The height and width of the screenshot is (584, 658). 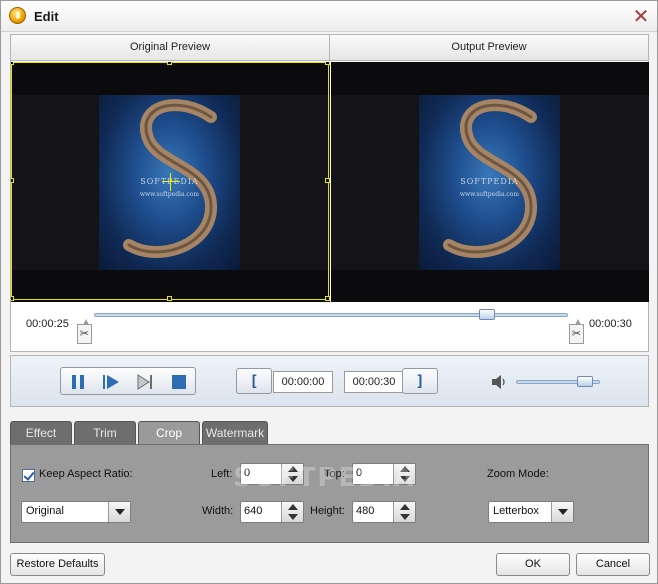 What do you see at coordinates (170, 48) in the screenshot?
I see `original-preview-label: Original Preview` at bounding box center [170, 48].